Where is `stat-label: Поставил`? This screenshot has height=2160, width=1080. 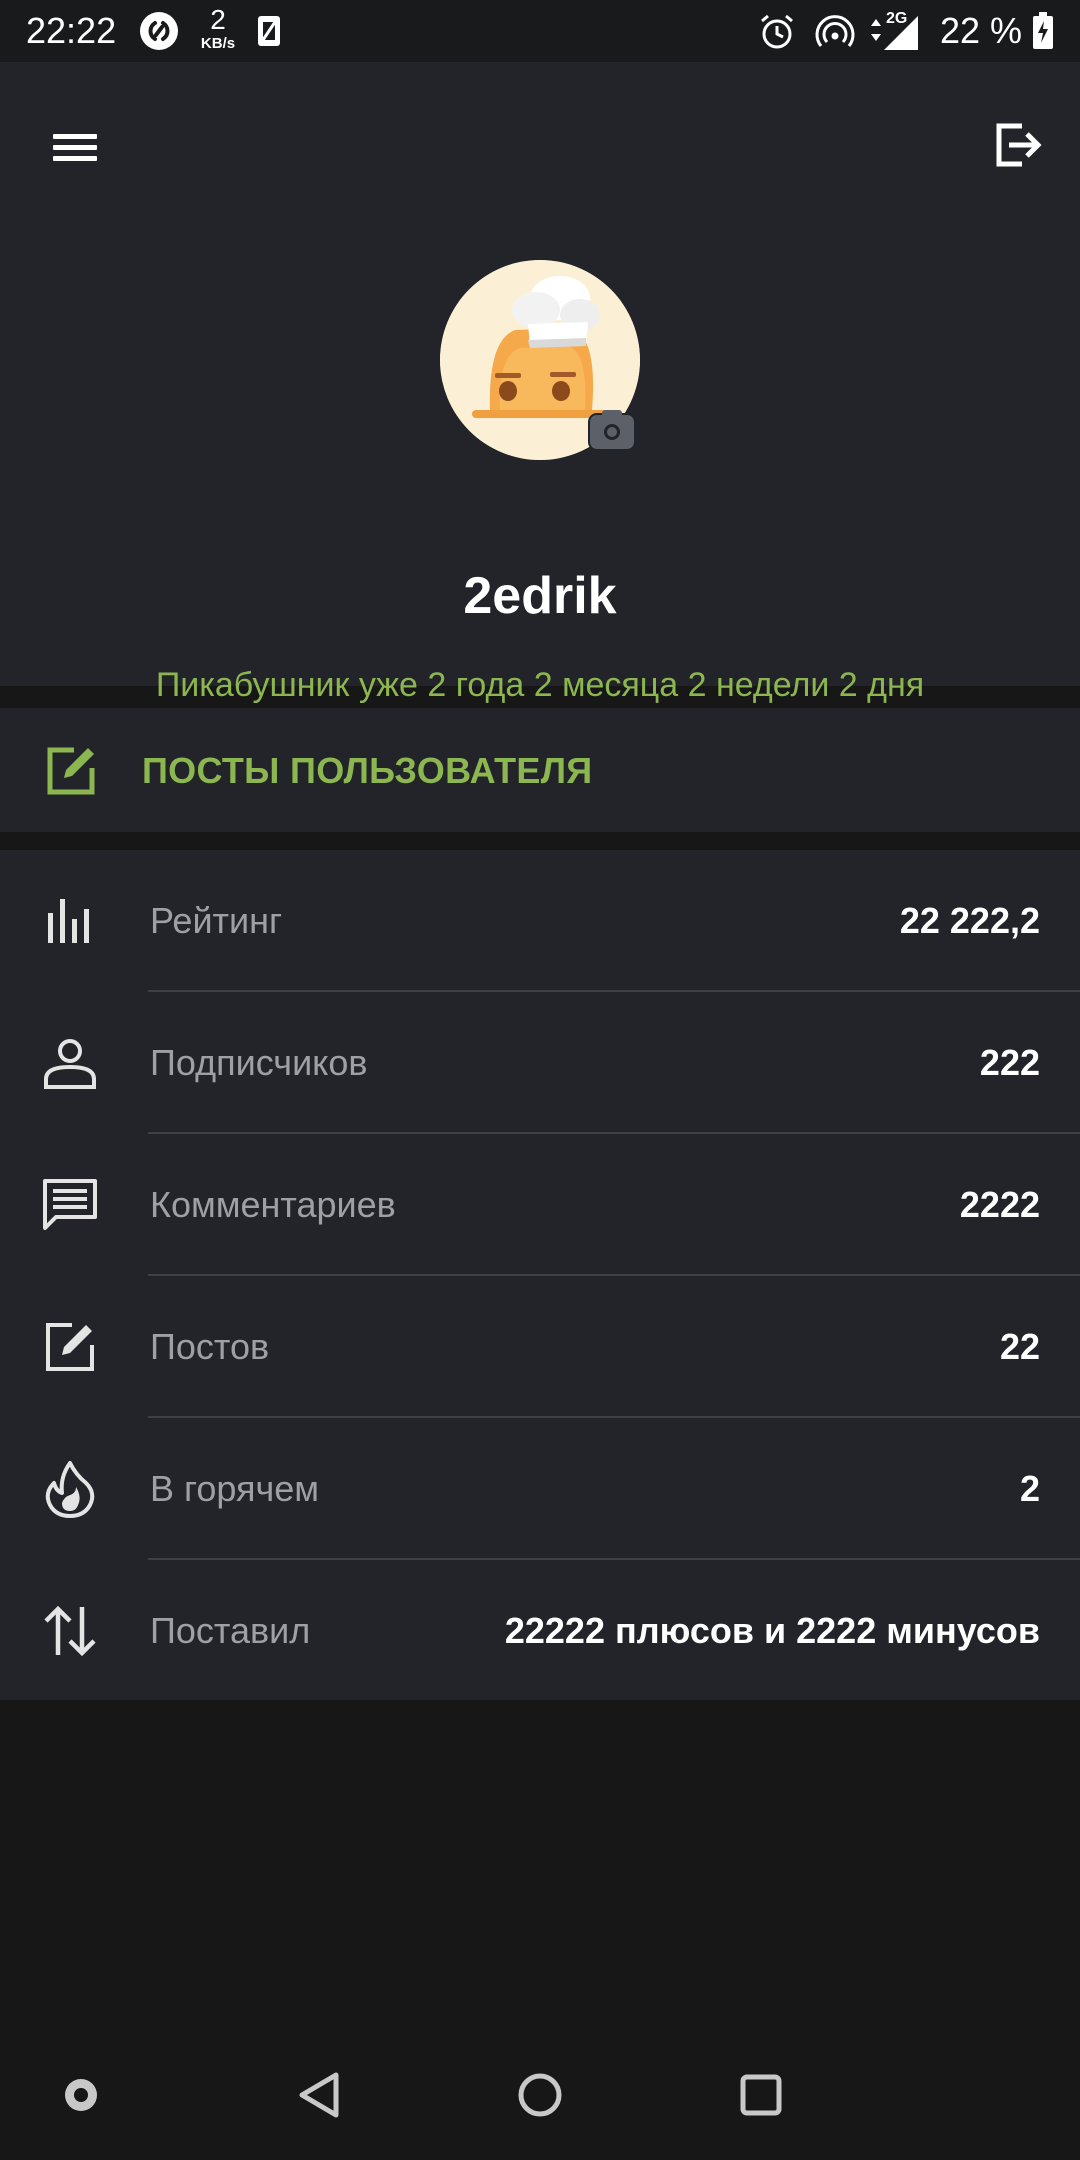
stat-label: Поставил is located at coordinates (230, 1630).